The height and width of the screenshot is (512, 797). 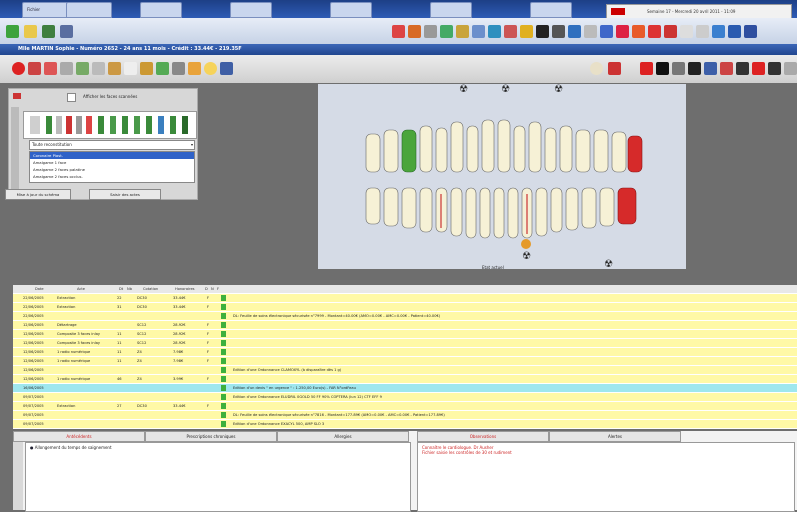 I want to click on power-icon, so click(x=18, y=68).